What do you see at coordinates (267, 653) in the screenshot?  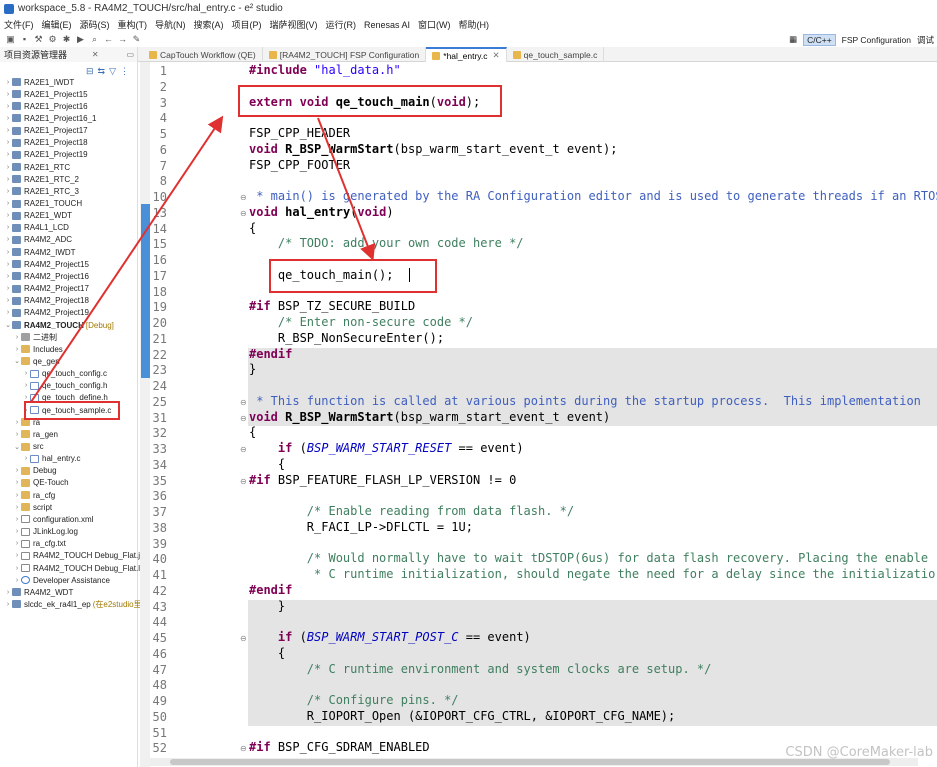 I see `code-line: {` at bounding box center [267, 653].